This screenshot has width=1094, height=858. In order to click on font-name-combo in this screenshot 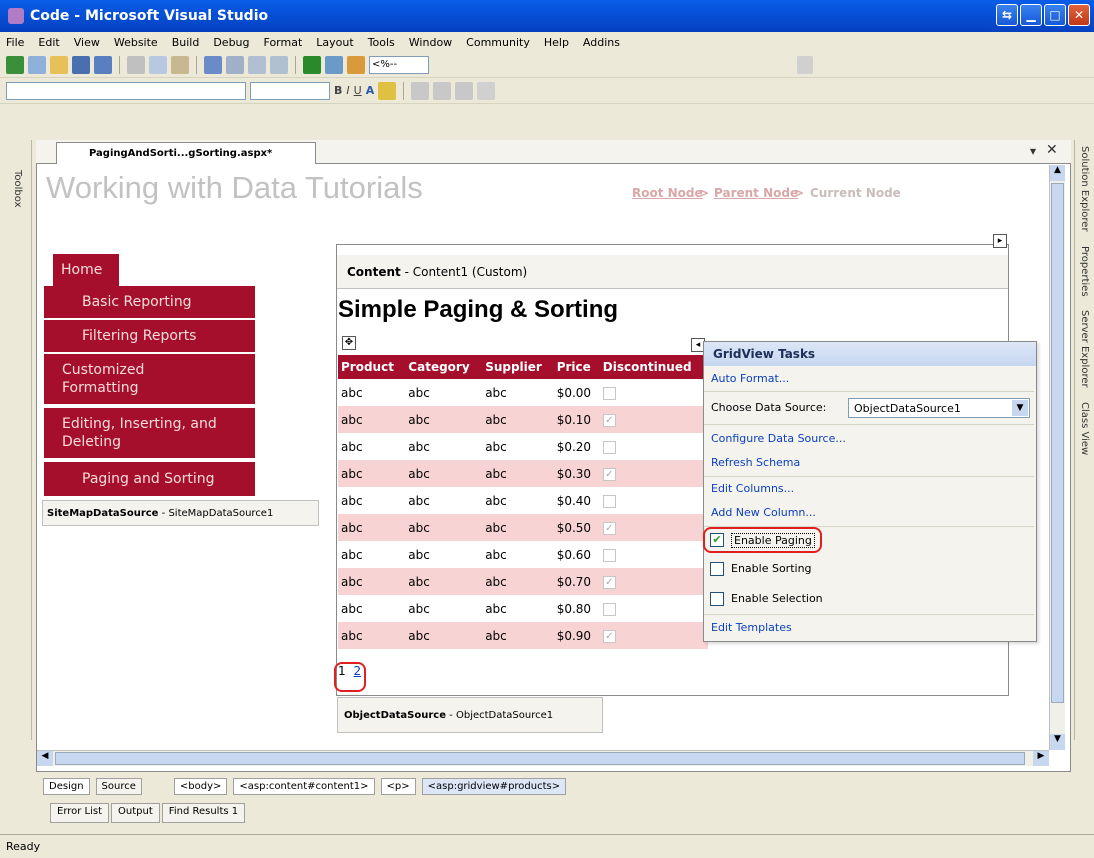, I will do `click(126, 90)`.